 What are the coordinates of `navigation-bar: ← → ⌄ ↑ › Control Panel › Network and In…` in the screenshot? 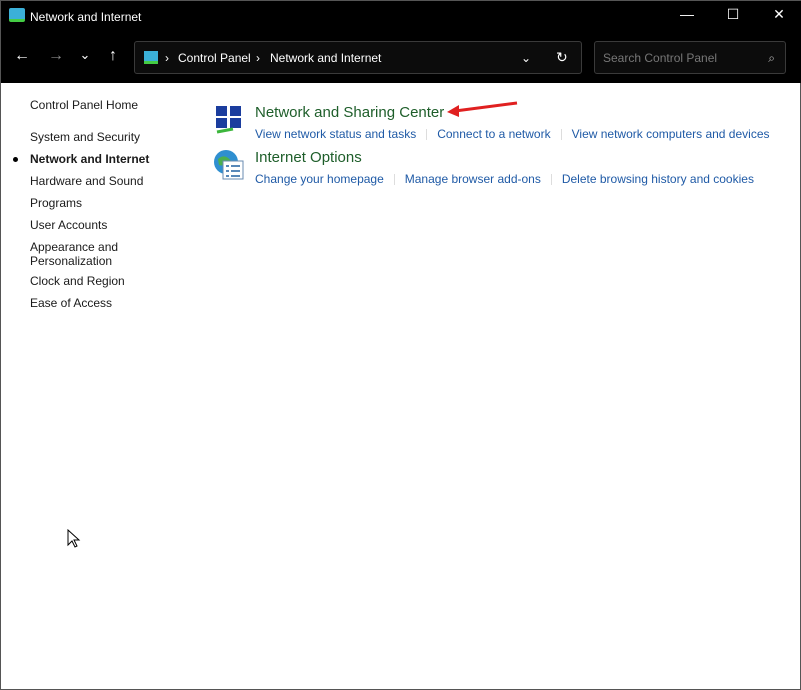 It's located at (401, 58).